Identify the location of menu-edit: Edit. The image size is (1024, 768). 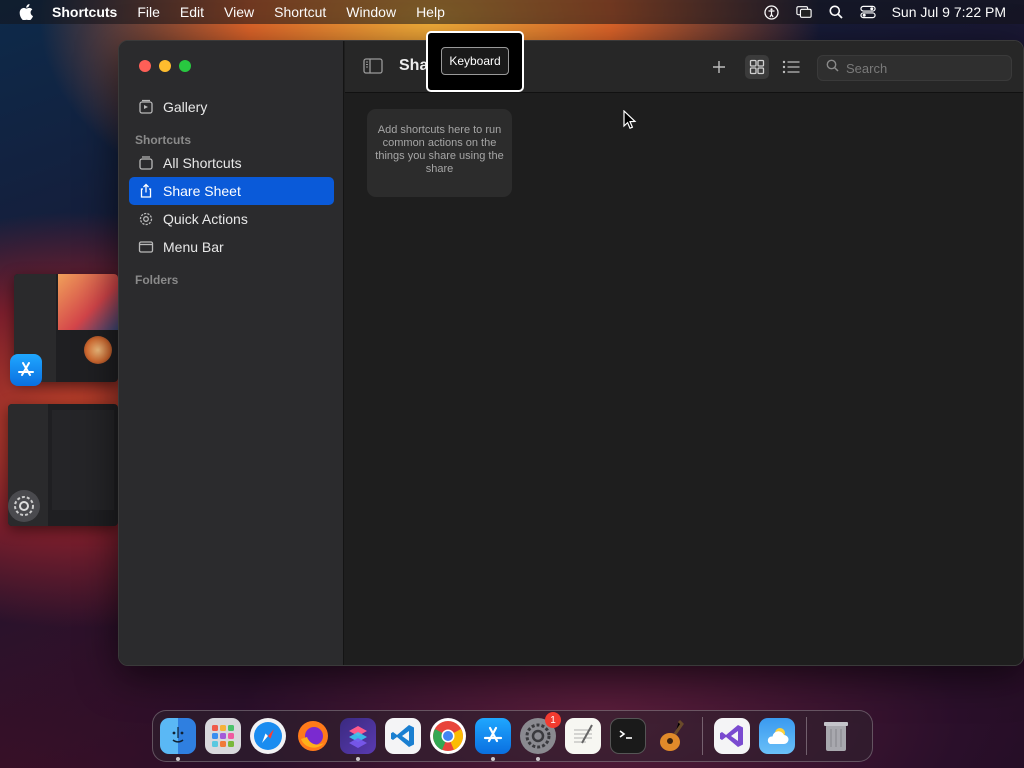
(192, 12).